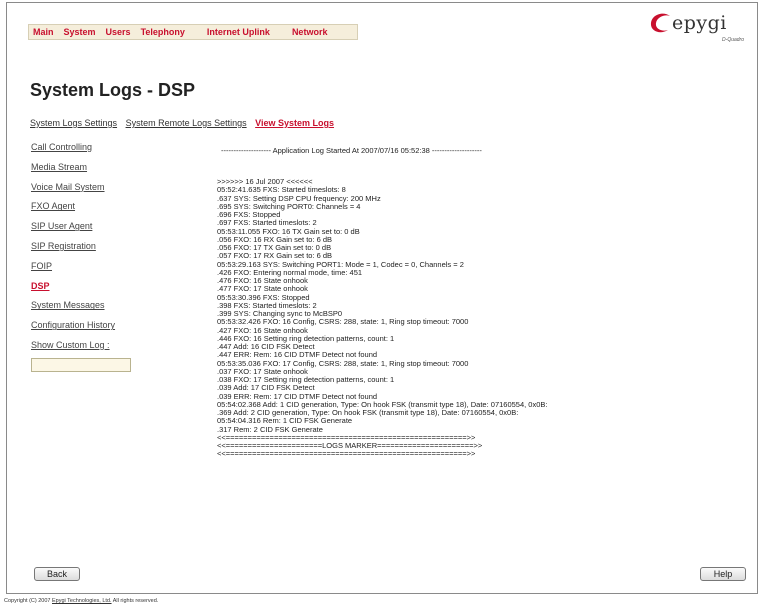  Describe the element at coordinates (86, 326) in the screenshot. I see `sidebar-item-configuration-history: Configuration History` at that location.